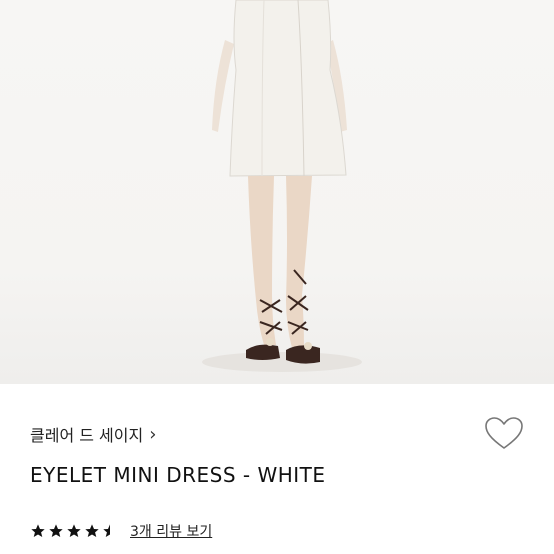 The width and height of the screenshot is (554, 554). I want to click on wishlist-button, so click(504, 434).